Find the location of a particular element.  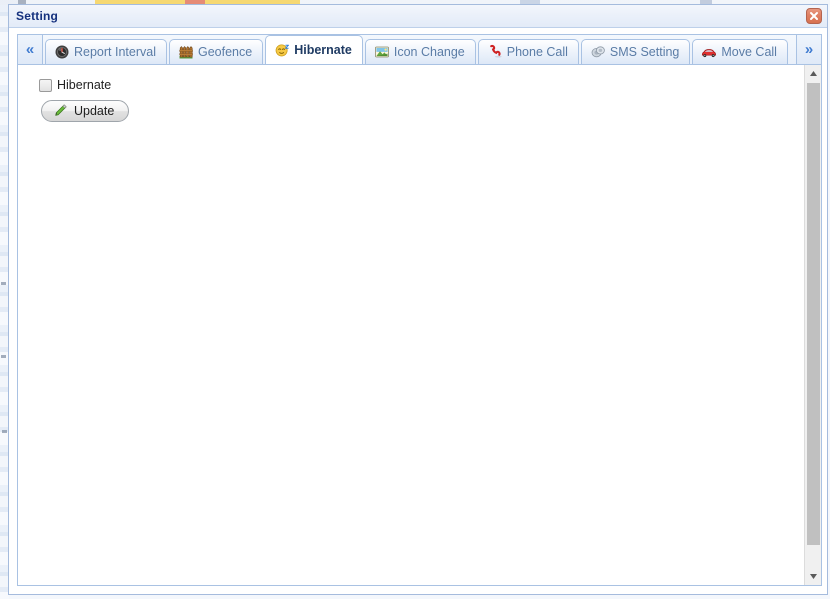

clock-icon is located at coordinates (62, 52).